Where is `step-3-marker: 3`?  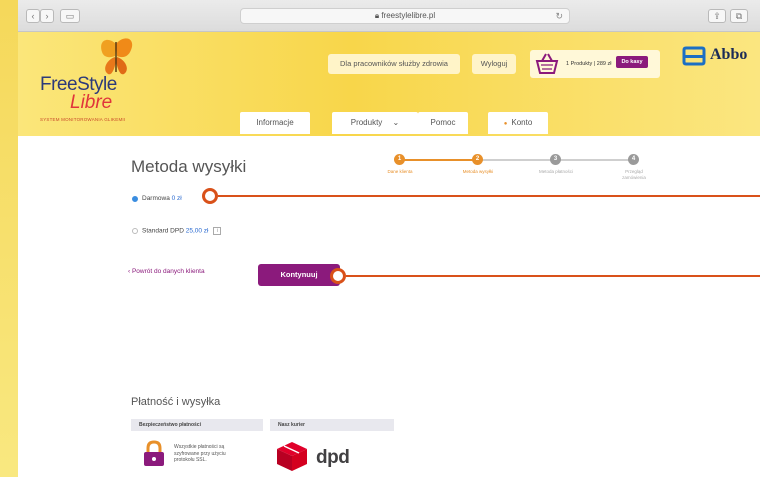 step-3-marker: 3 is located at coordinates (555, 159).